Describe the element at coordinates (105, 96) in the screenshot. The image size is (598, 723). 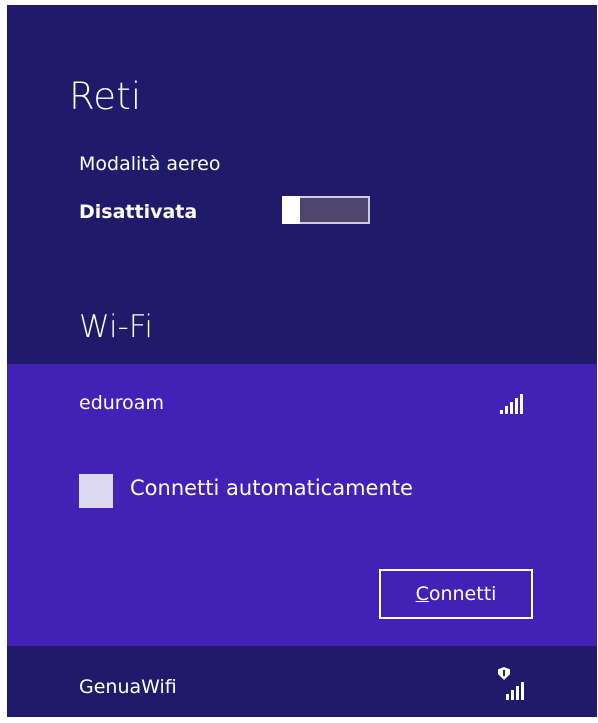
I see `panel-title: Reti` at that location.